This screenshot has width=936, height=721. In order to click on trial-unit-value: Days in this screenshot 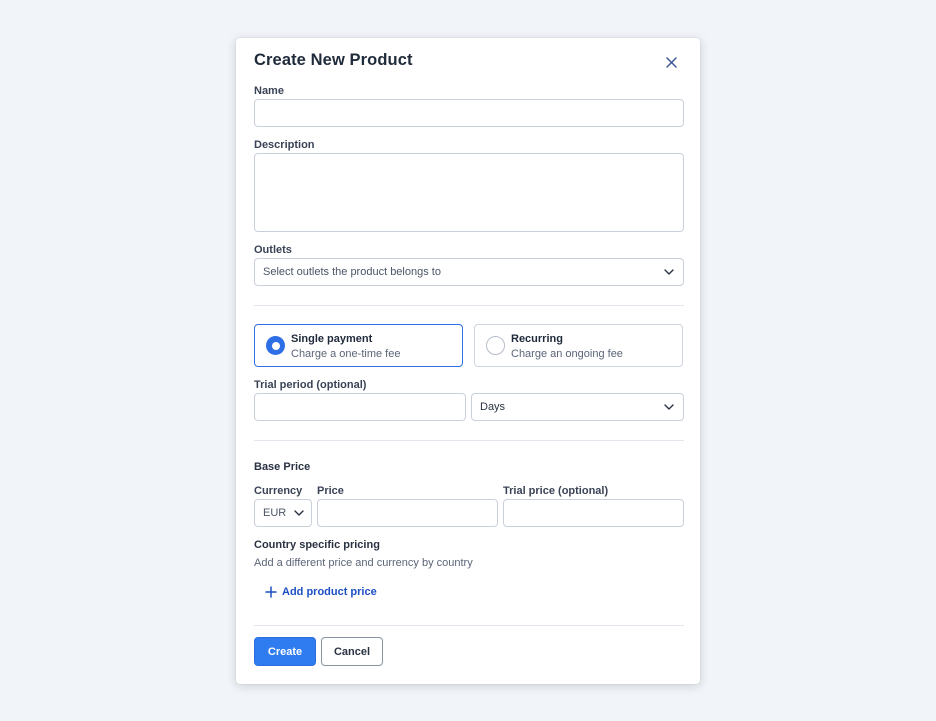, I will do `click(493, 407)`.